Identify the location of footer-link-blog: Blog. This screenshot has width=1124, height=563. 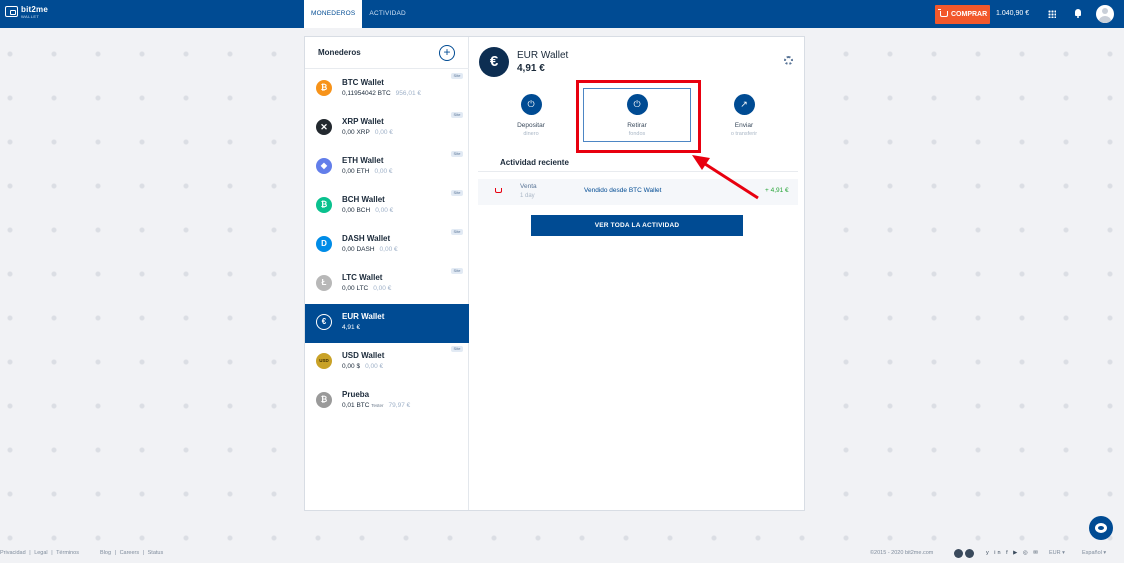
(105, 553).